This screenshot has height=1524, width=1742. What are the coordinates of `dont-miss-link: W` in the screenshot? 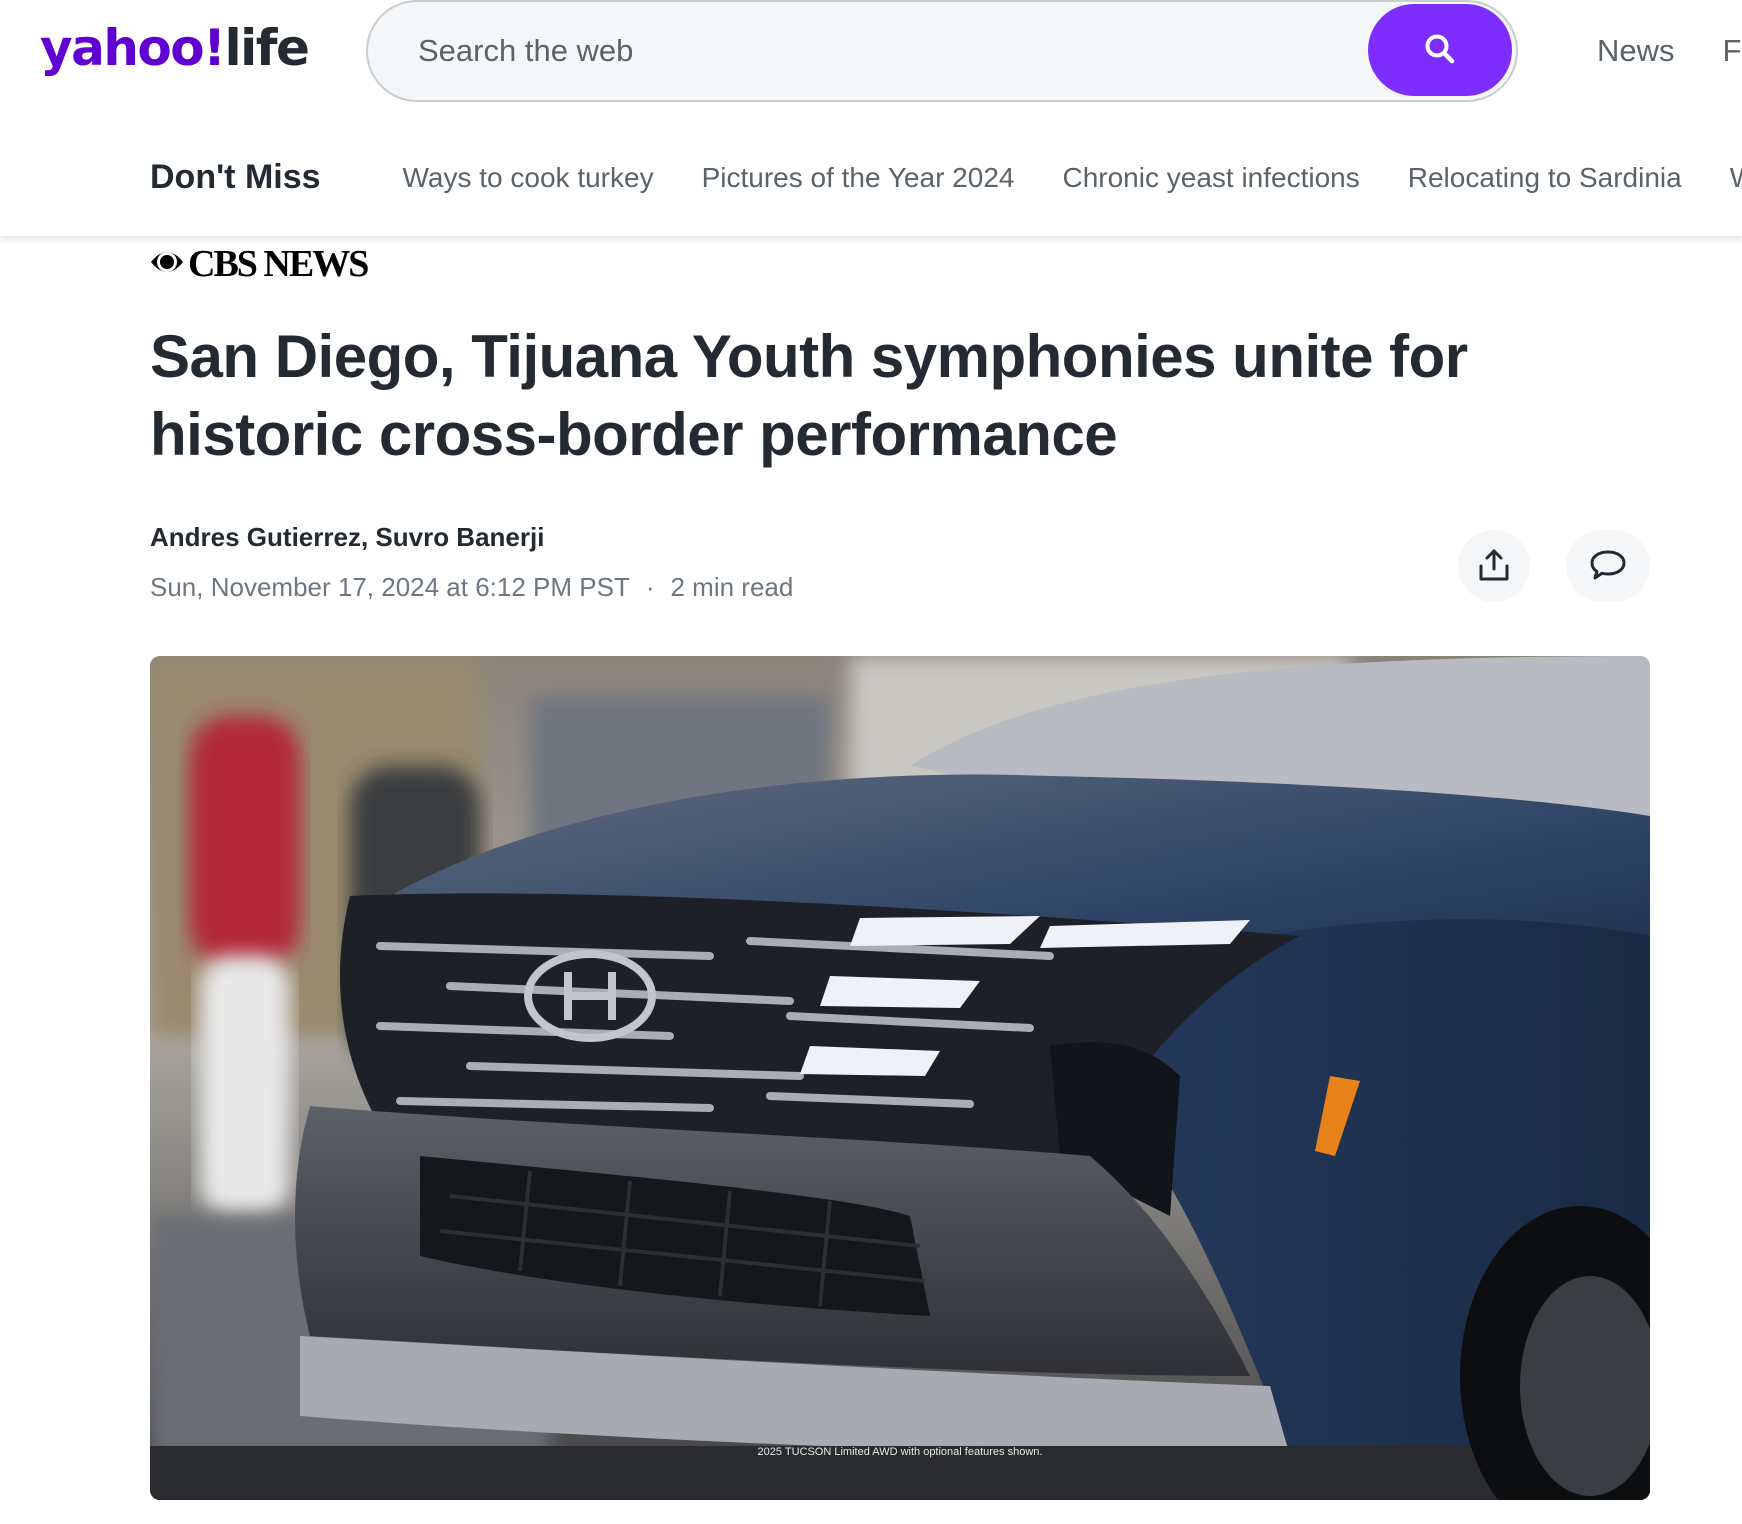 It's located at (1736, 178).